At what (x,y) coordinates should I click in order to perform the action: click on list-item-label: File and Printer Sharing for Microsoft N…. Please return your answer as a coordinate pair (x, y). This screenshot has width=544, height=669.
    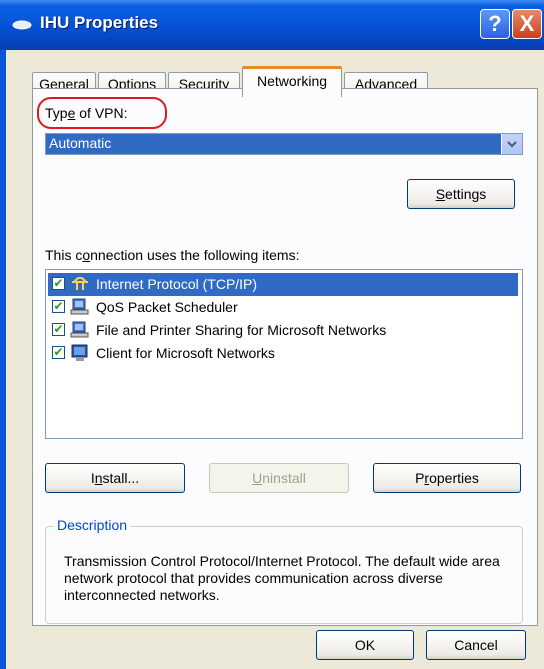
    Looking at the image, I should click on (241, 330).